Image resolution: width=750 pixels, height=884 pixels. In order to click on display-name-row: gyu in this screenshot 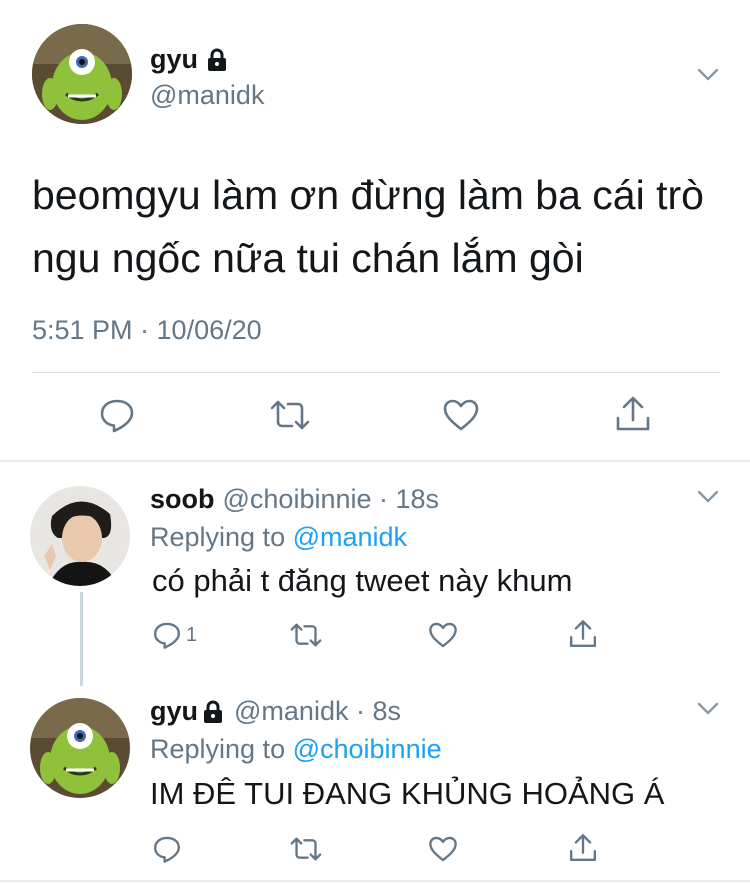, I will do `click(189, 59)`.